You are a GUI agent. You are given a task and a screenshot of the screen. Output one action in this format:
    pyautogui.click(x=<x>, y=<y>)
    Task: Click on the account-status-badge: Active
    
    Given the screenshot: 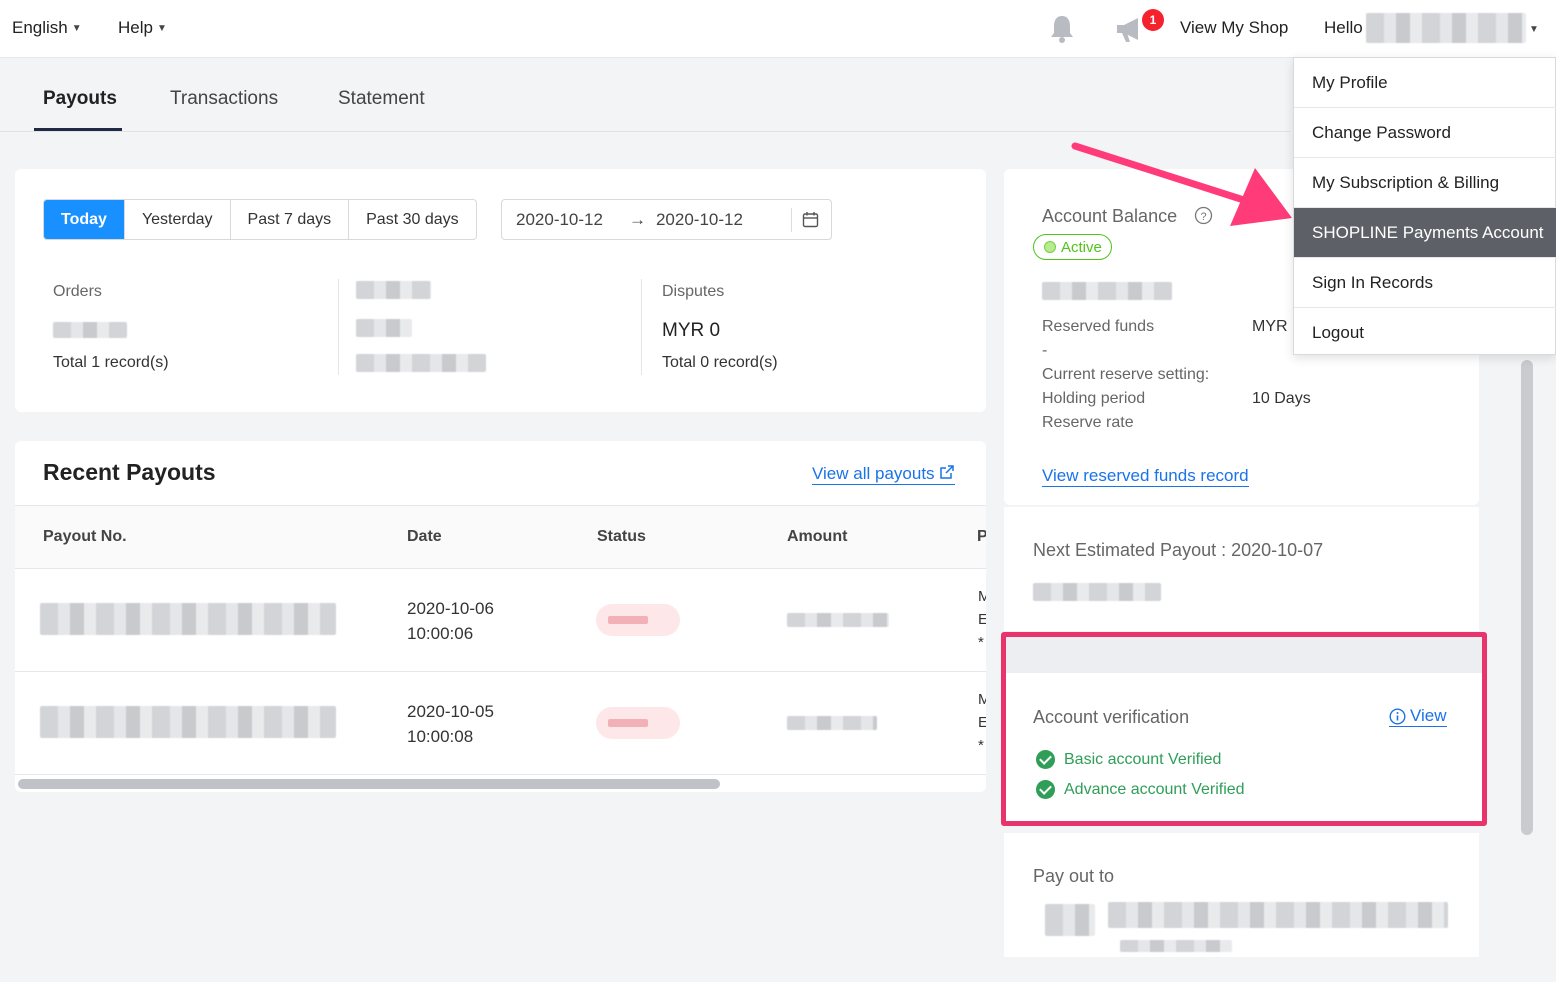 What is the action you would take?
    pyautogui.click(x=1072, y=247)
    